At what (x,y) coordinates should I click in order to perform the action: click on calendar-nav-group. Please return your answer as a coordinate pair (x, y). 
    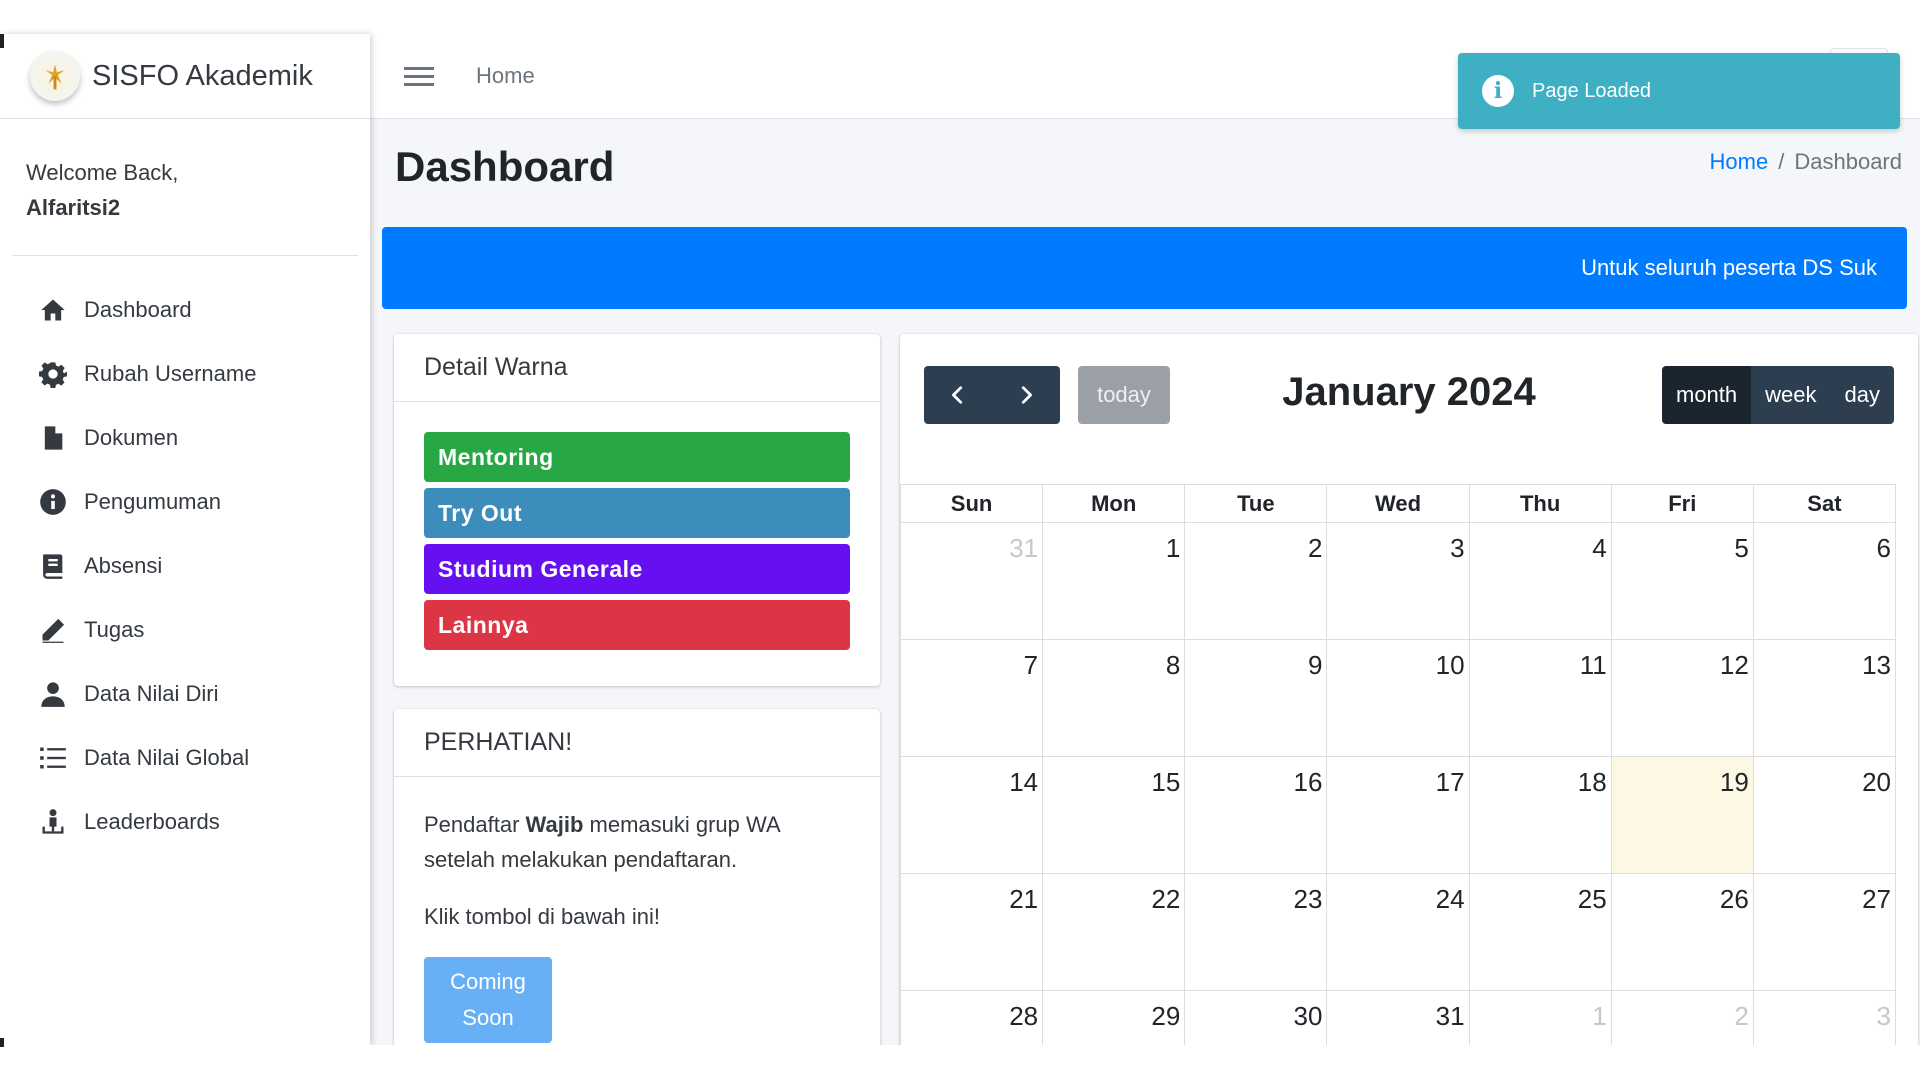
    Looking at the image, I should click on (992, 395).